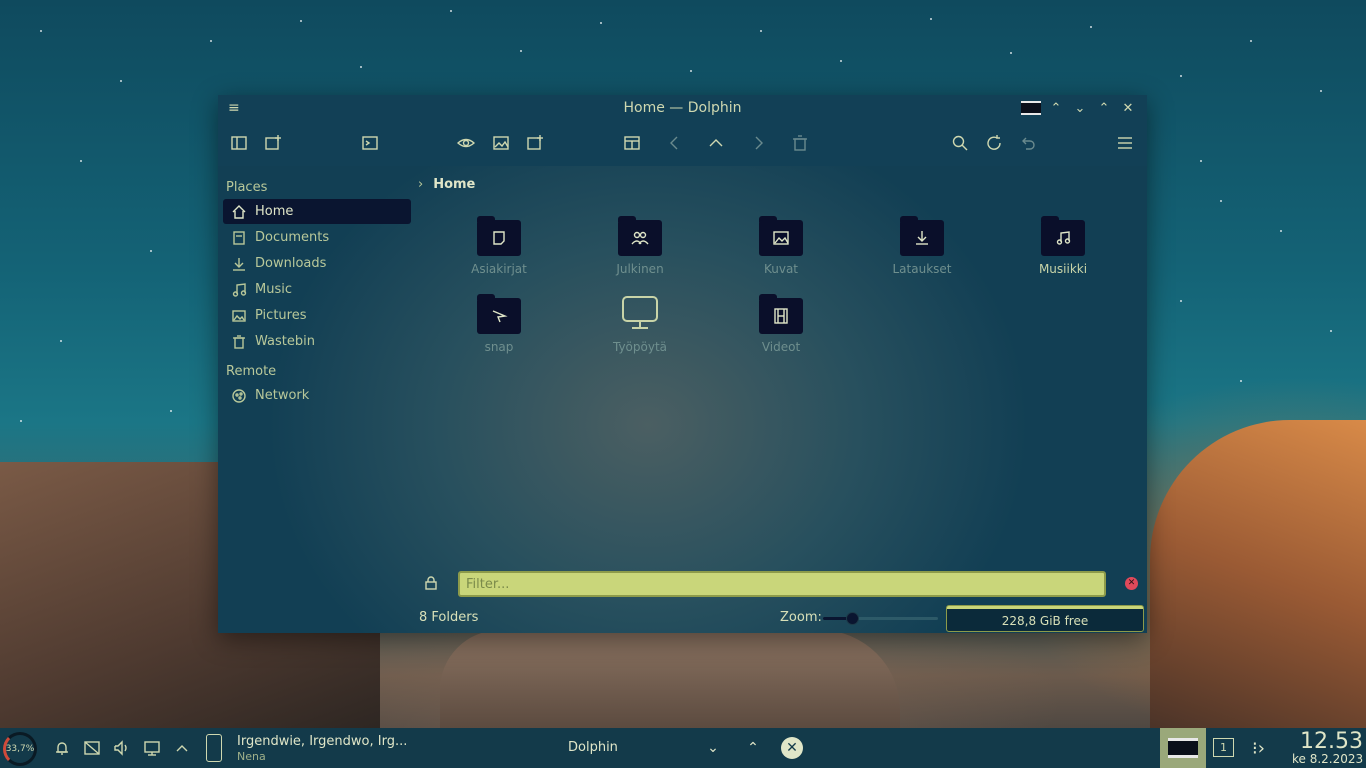  Describe the element at coordinates (1031, 108) in the screenshot. I see `window-app-icon` at that location.